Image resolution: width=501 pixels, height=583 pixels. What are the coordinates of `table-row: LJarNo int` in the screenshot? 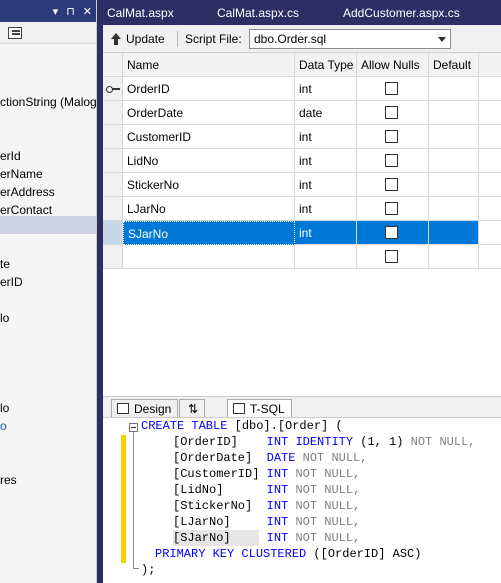 It's located at (302, 209).